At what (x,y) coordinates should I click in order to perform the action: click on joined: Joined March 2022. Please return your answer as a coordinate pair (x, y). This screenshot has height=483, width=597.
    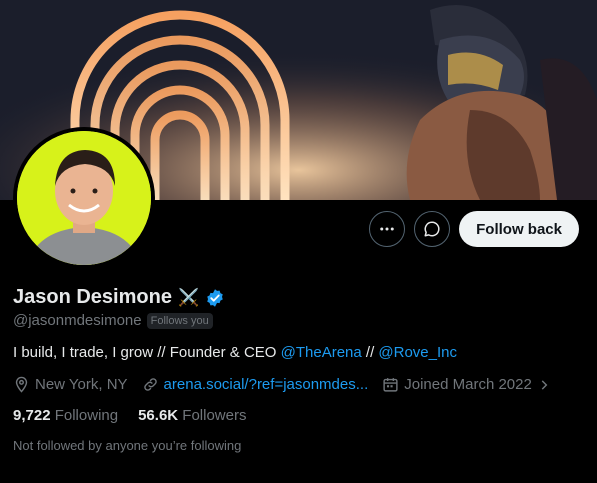
    Looking at the image, I should click on (466, 384).